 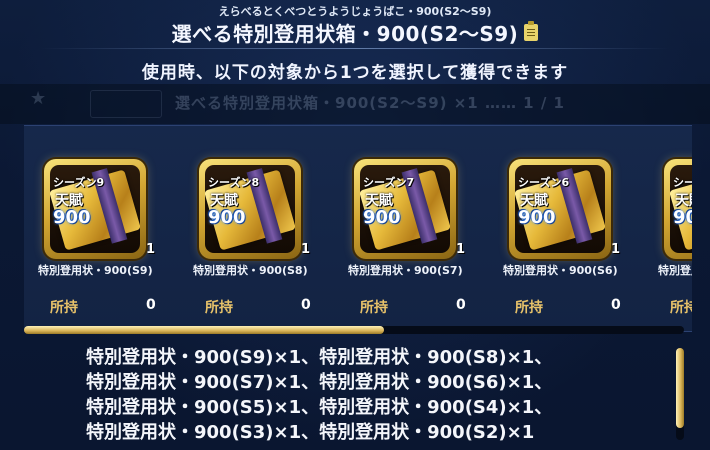 What do you see at coordinates (319, 357) in the screenshot?
I see `reward-line: 特別登用状・900(S9)×1、特別登用状・900(S8)×1、` at bounding box center [319, 357].